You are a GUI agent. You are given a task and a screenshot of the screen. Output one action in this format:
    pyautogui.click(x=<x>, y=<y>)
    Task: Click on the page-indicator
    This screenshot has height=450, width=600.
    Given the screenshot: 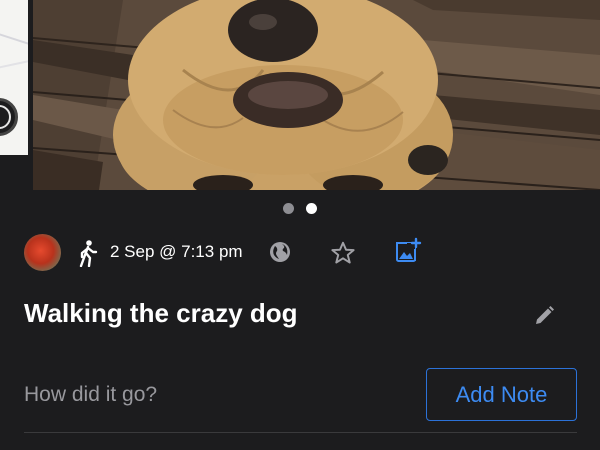 What is the action you would take?
    pyautogui.click(x=300, y=208)
    